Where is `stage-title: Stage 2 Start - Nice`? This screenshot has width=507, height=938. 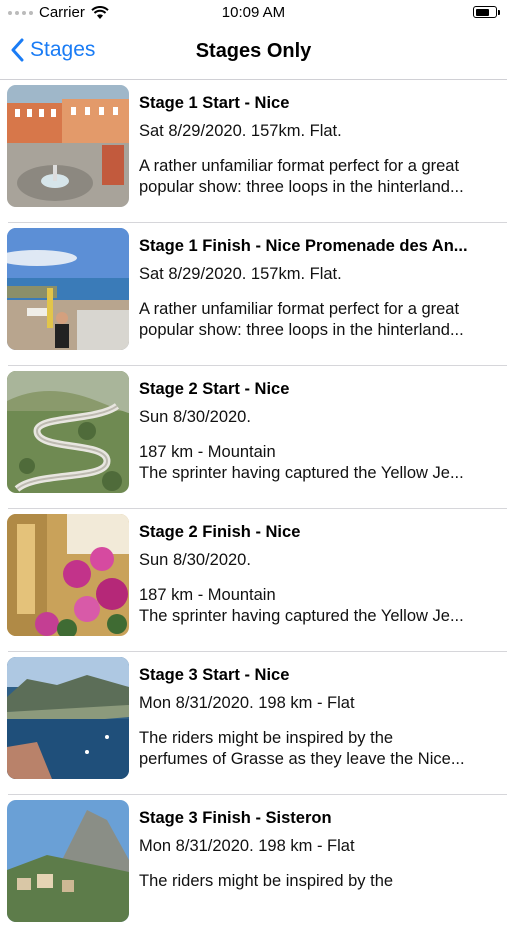 stage-title: Stage 2 Start - Nice is located at coordinates (214, 389).